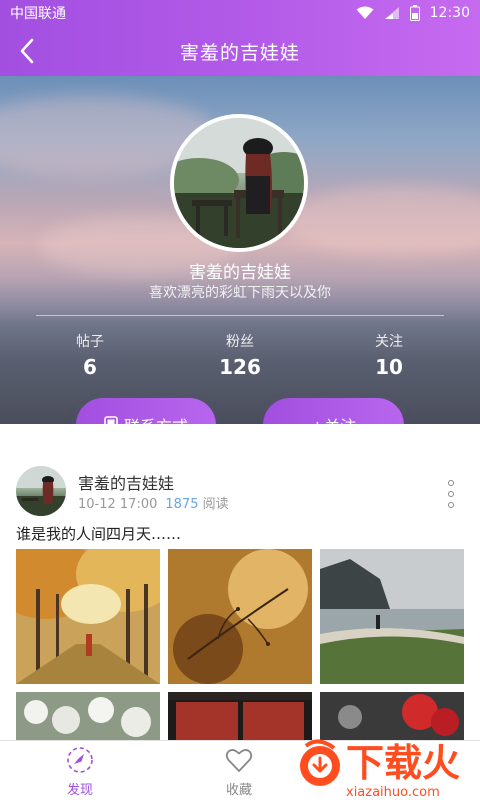 This screenshot has height=800, width=480. I want to click on stat-value: 126, so click(240, 367).